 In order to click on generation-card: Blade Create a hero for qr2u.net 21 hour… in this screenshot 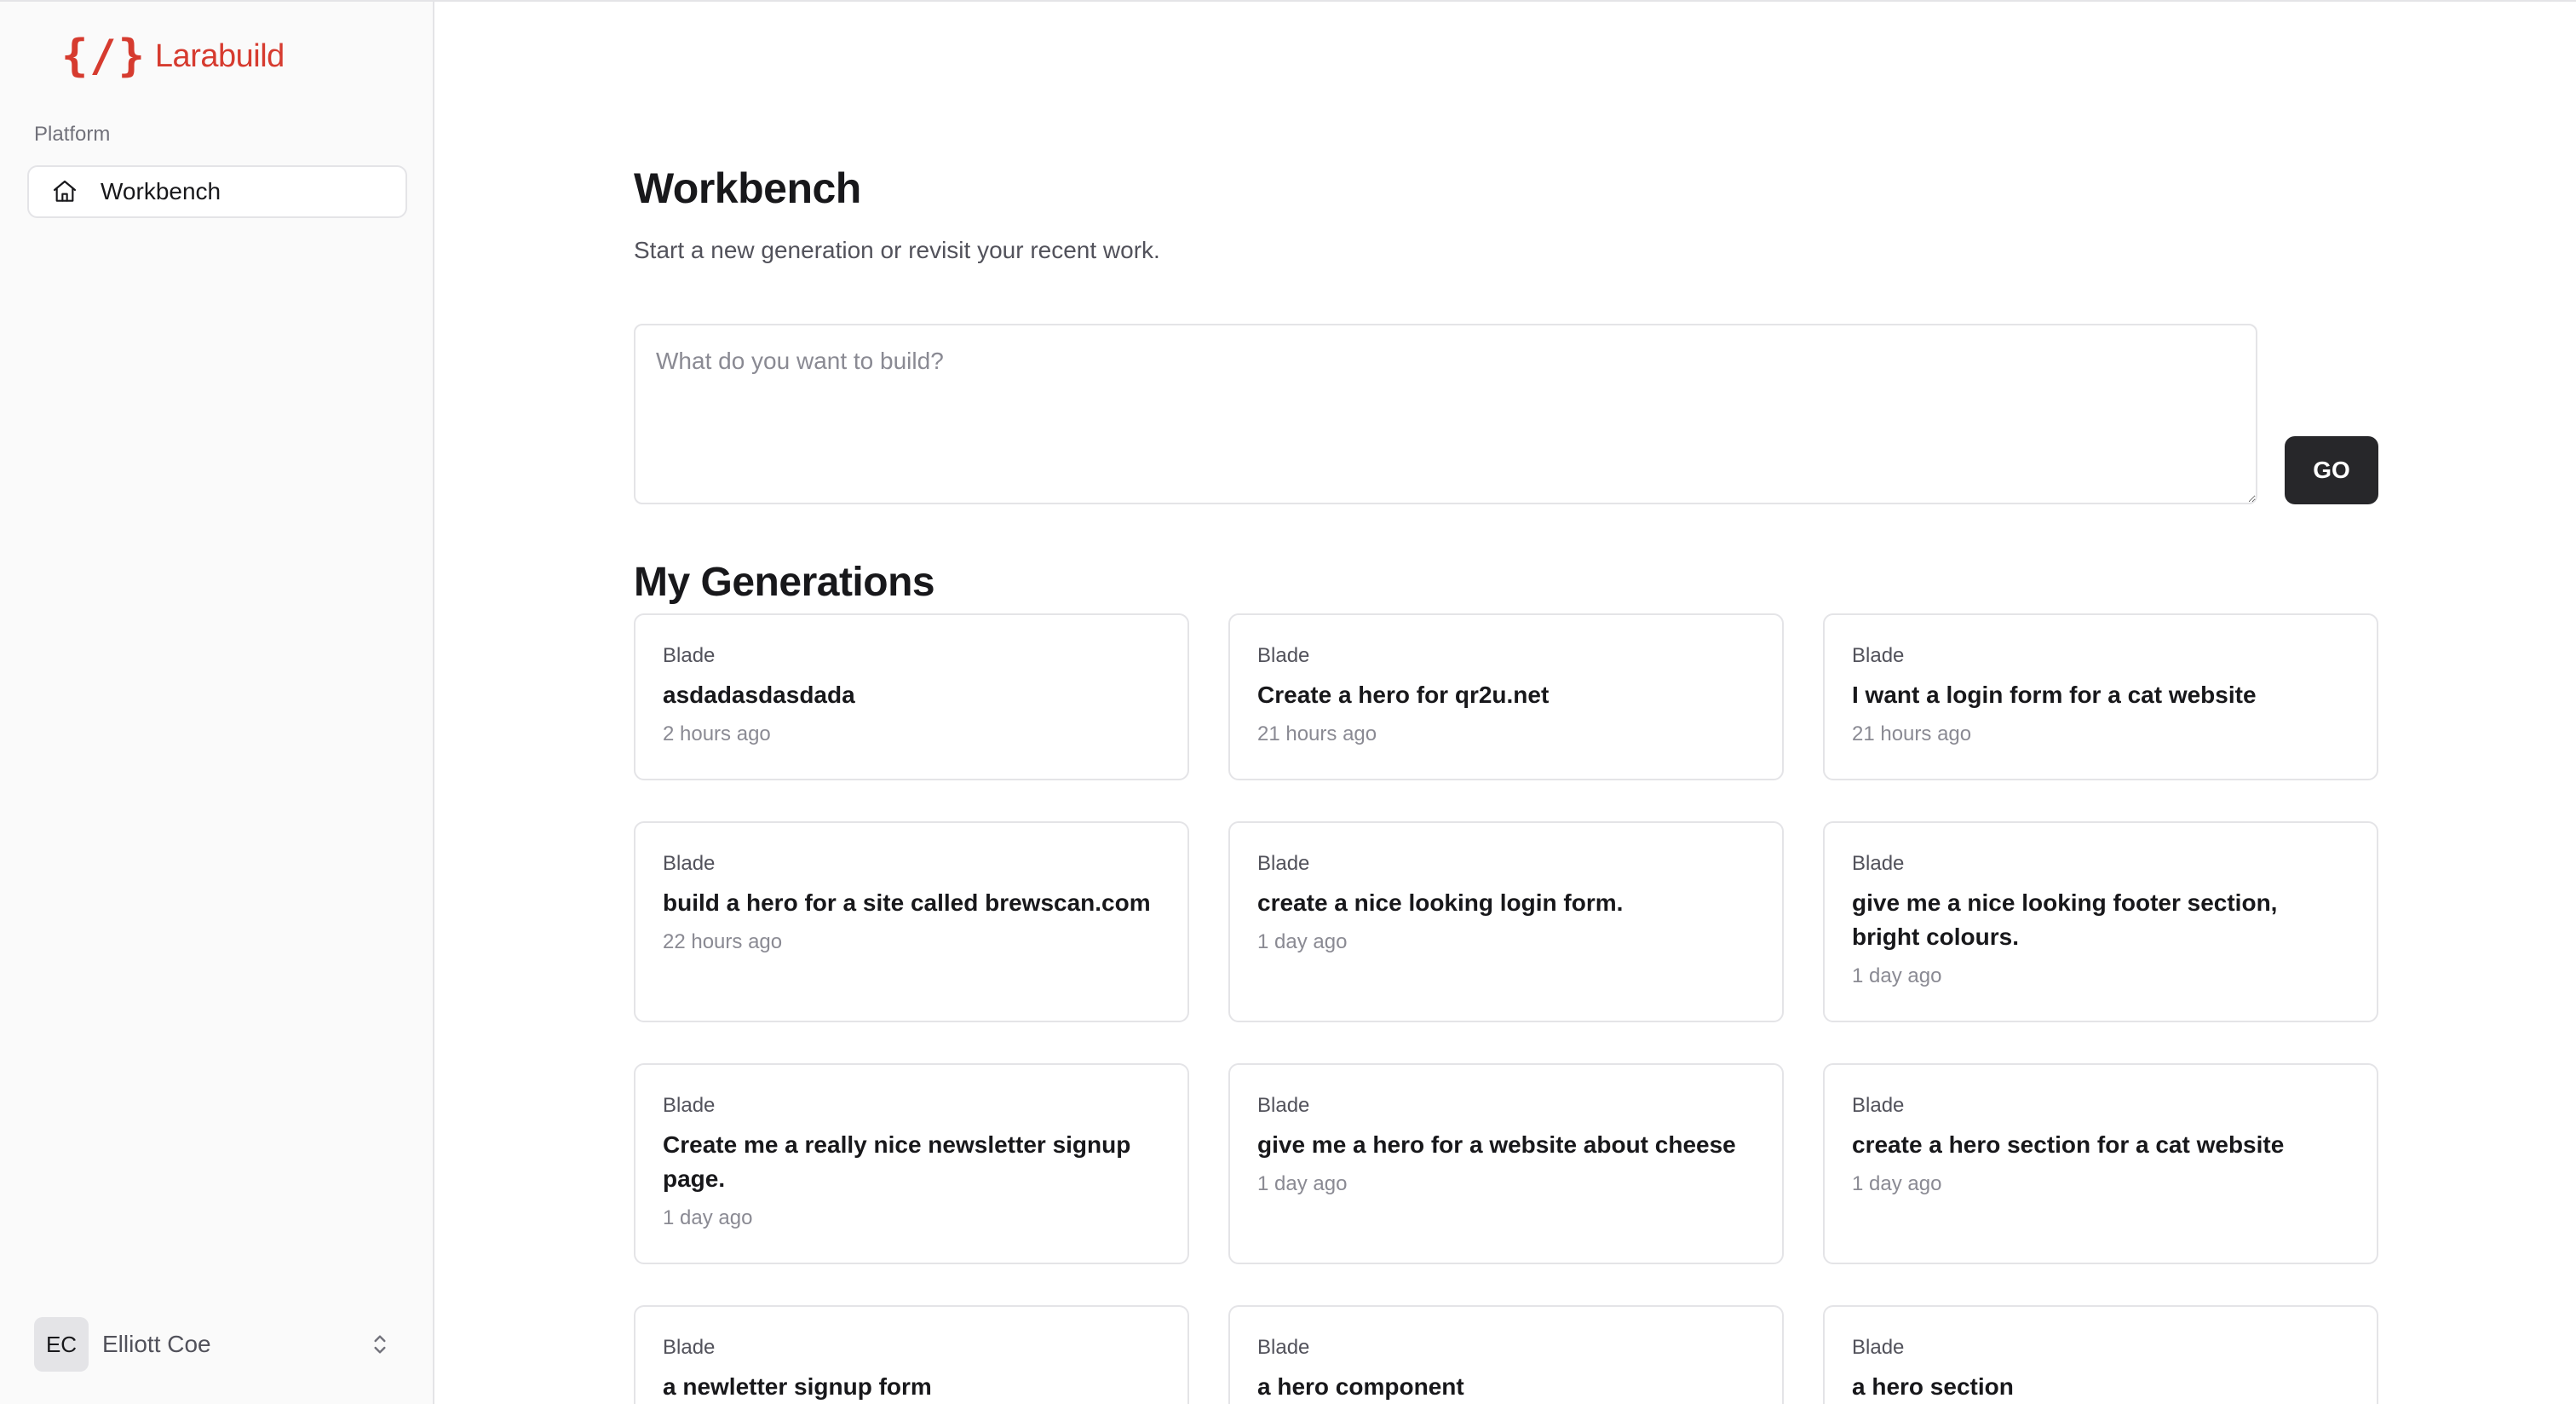, I will do `click(1506, 696)`.